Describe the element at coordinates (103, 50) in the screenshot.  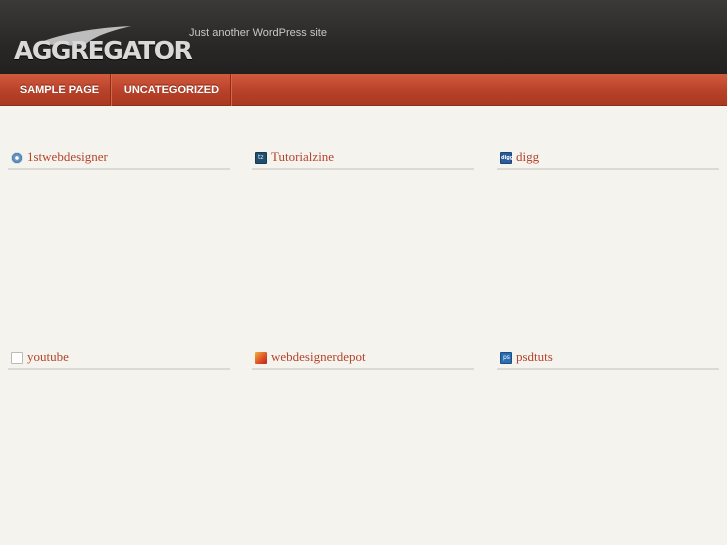
I see `logo-text: AGGREGATOR` at that location.